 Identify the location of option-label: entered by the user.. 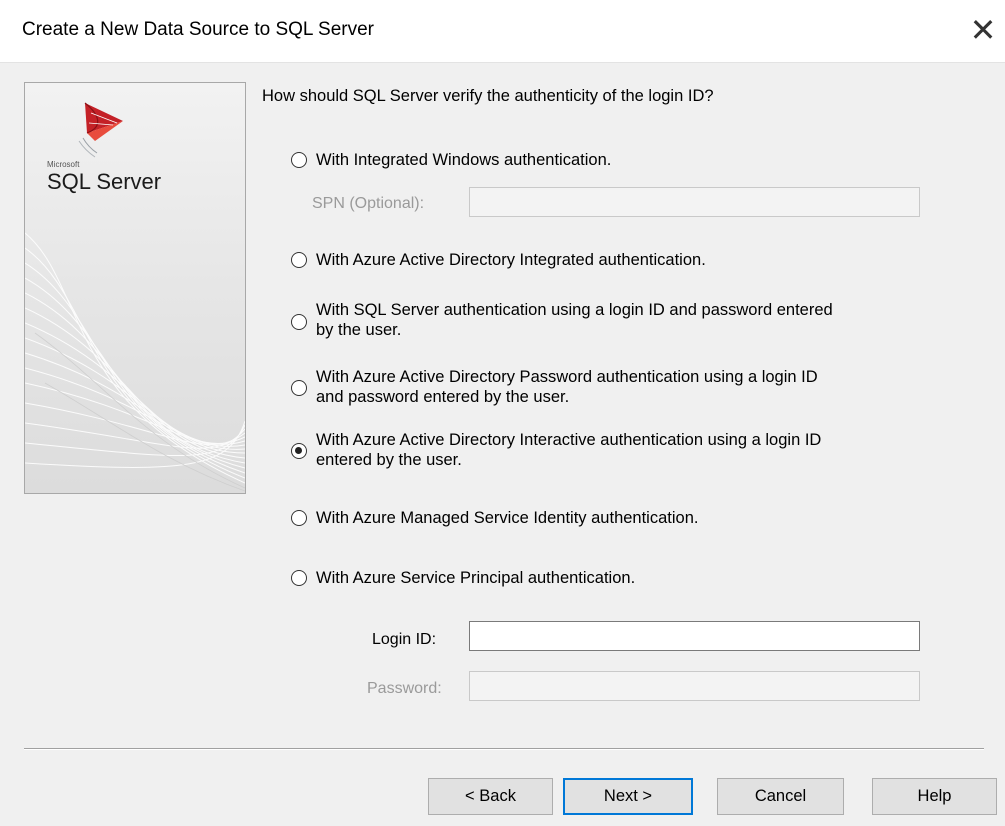
(389, 460).